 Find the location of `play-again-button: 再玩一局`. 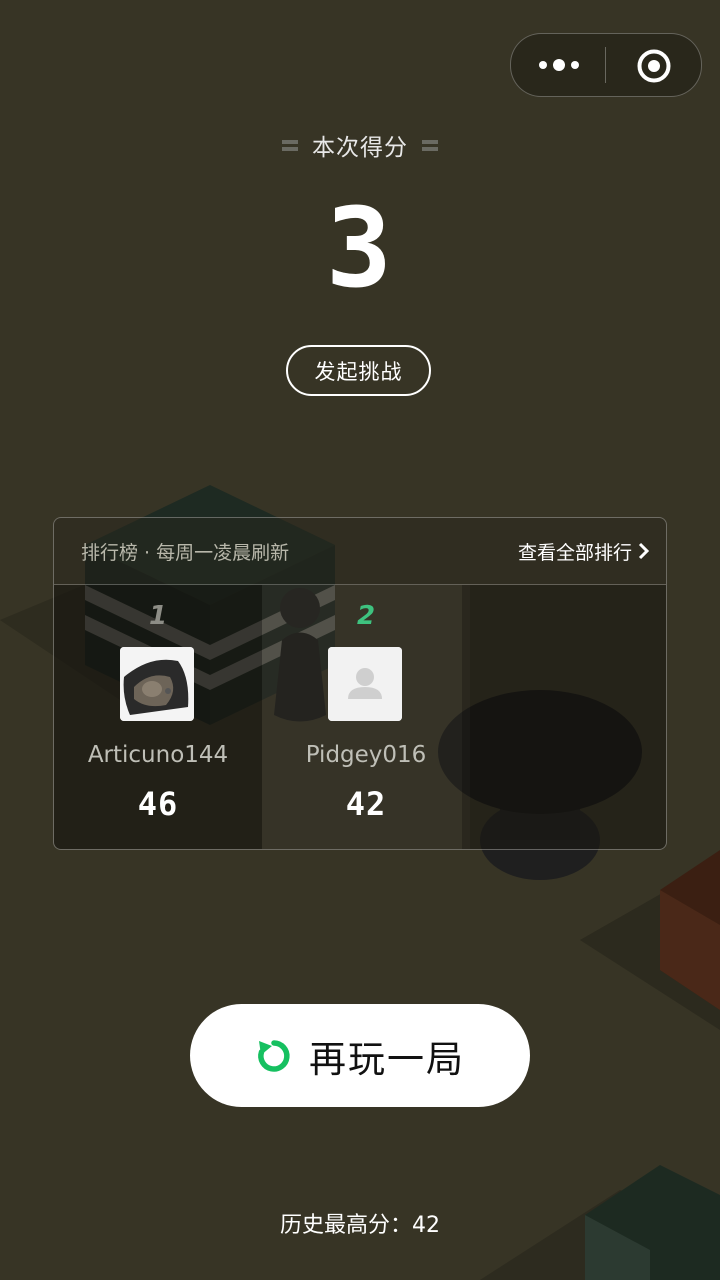

play-again-button: 再玩一局 is located at coordinates (360, 1055).